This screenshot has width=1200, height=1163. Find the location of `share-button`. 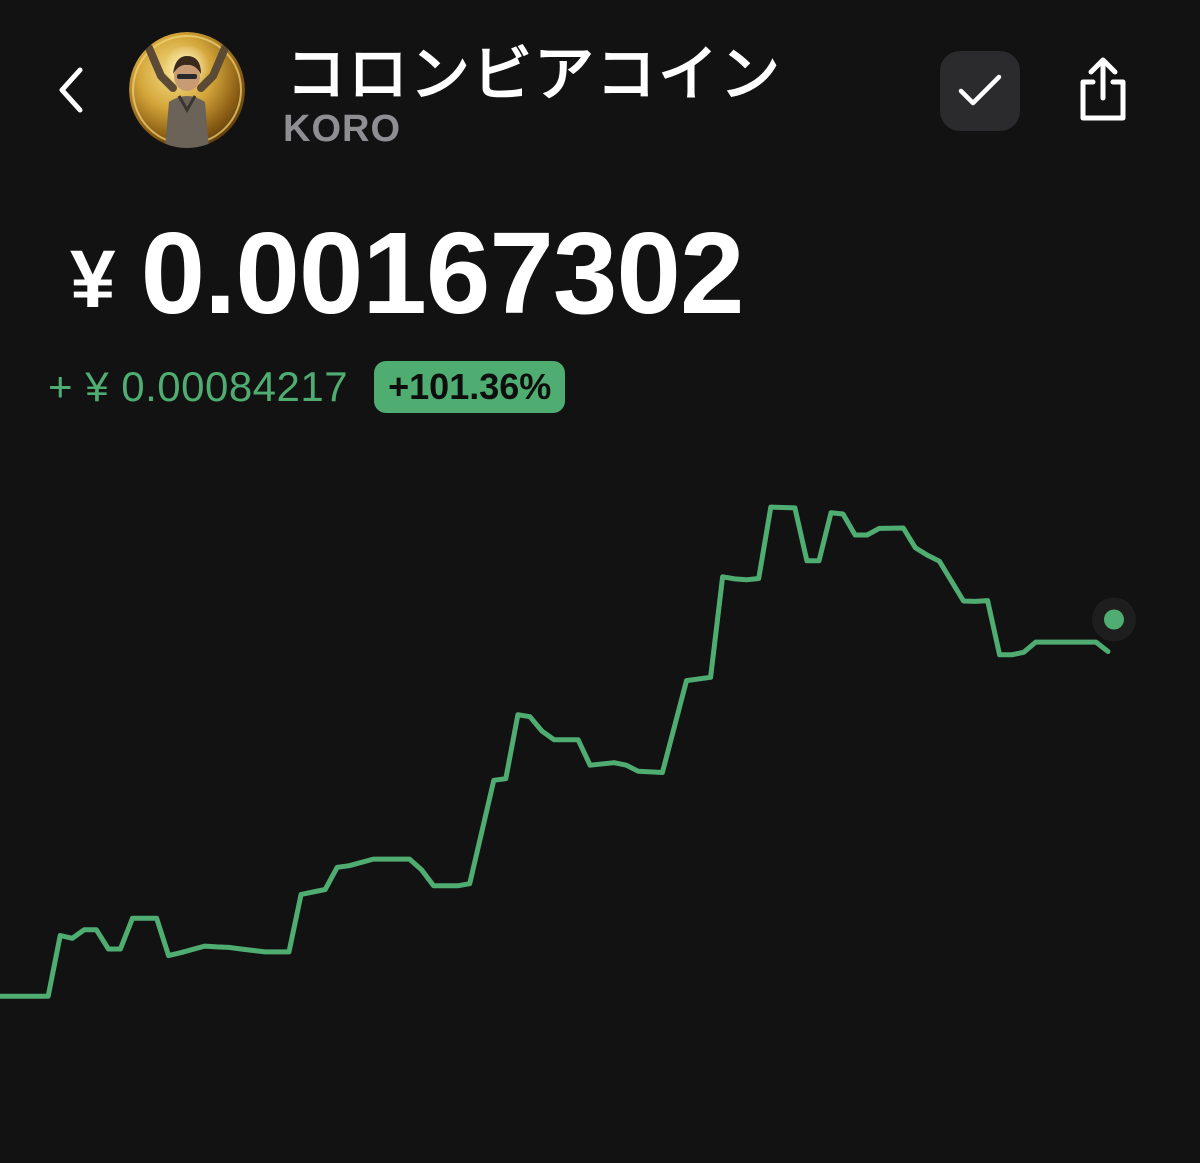

share-button is located at coordinates (1103, 90).